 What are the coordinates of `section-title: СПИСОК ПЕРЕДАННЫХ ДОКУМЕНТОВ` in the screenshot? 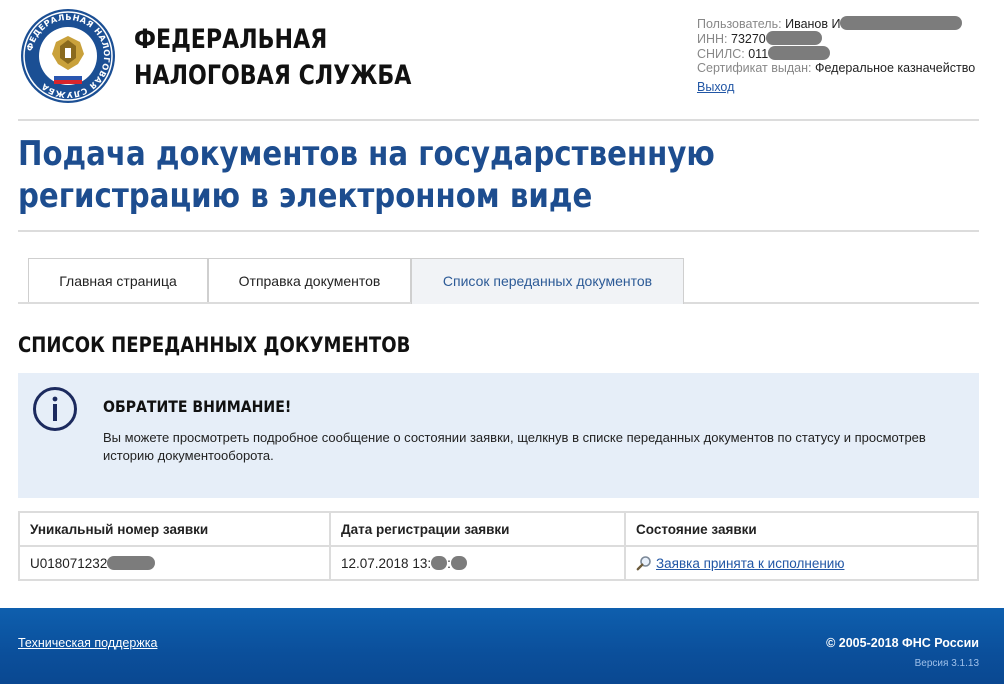 It's located at (214, 345).